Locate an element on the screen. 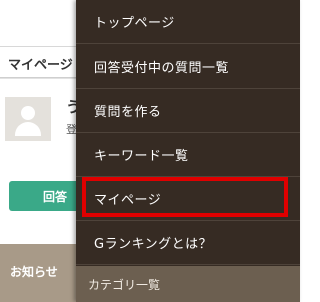  menu-item-label: 回答受付中の質問一覧 is located at coordinates (162, 68).